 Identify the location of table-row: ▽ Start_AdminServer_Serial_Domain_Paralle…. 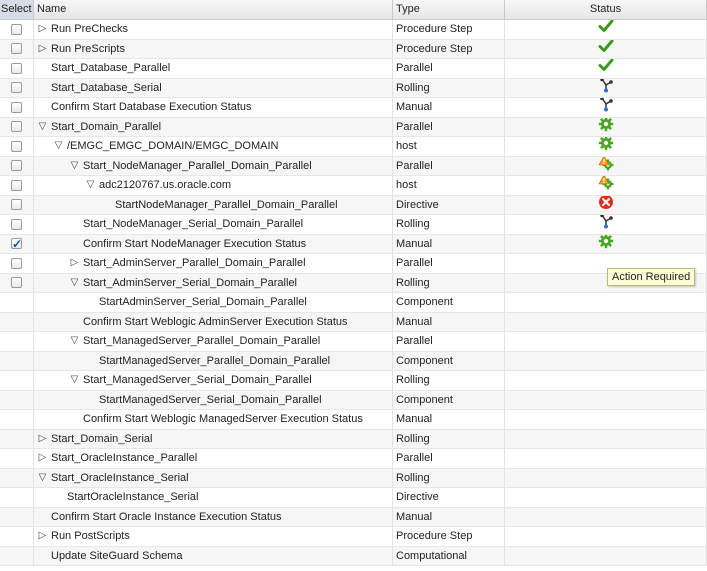
(353, 283).